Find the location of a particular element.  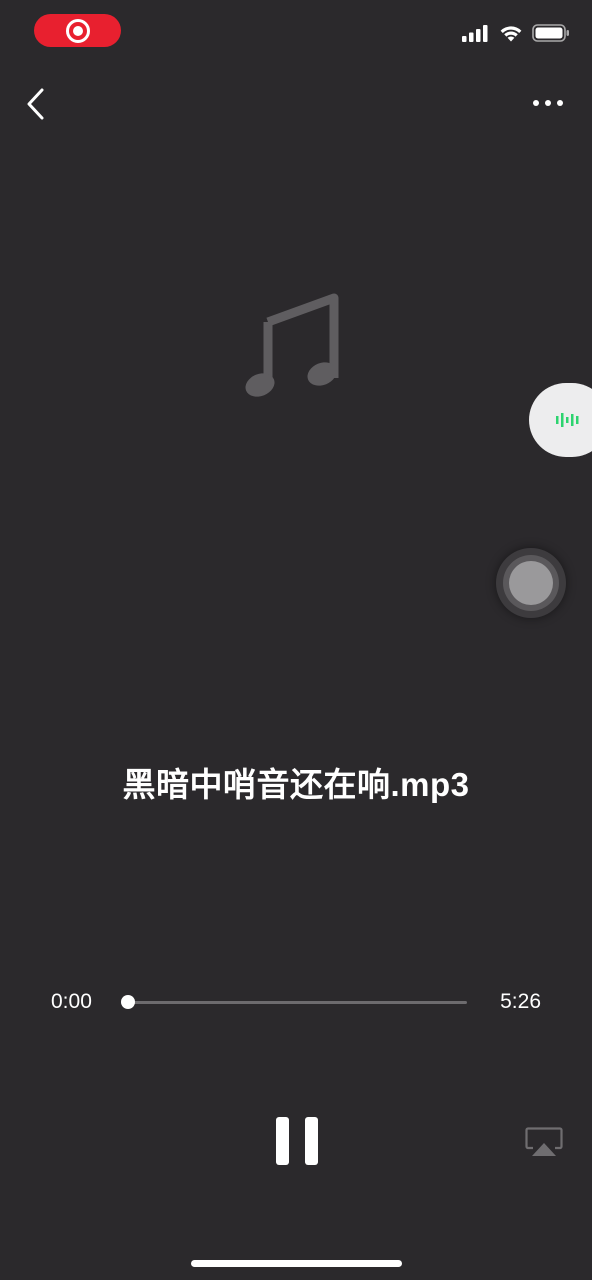

more-options-button is located at coordinates (548, 103).